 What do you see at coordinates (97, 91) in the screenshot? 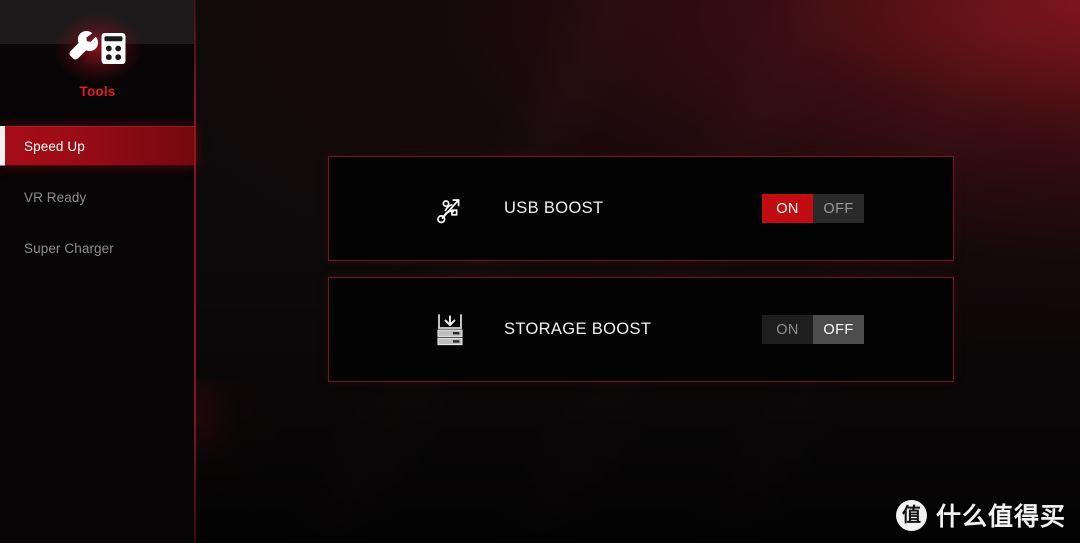
I see `sidebar-section-label: Tools` at bounding box center [97, 91].